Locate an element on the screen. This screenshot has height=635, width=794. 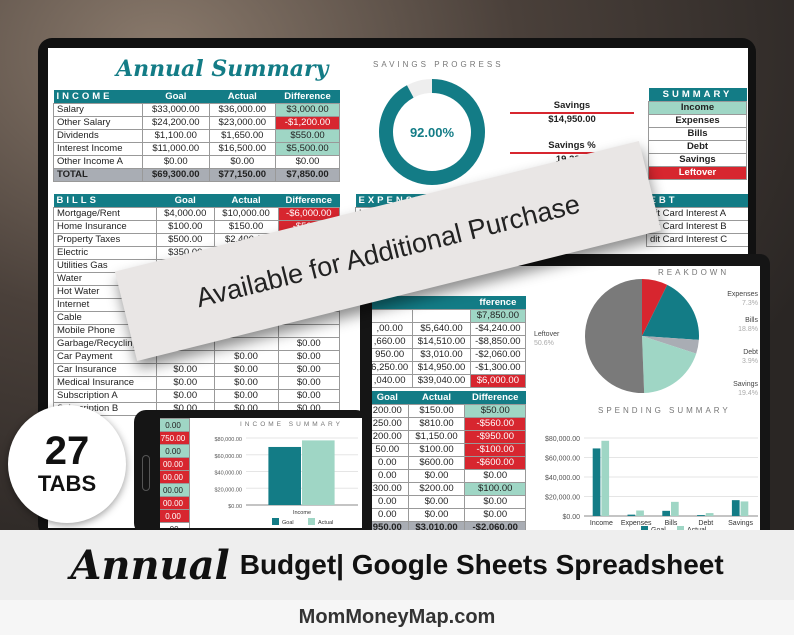
summary-item: Income is located at coordinates (697, 107).